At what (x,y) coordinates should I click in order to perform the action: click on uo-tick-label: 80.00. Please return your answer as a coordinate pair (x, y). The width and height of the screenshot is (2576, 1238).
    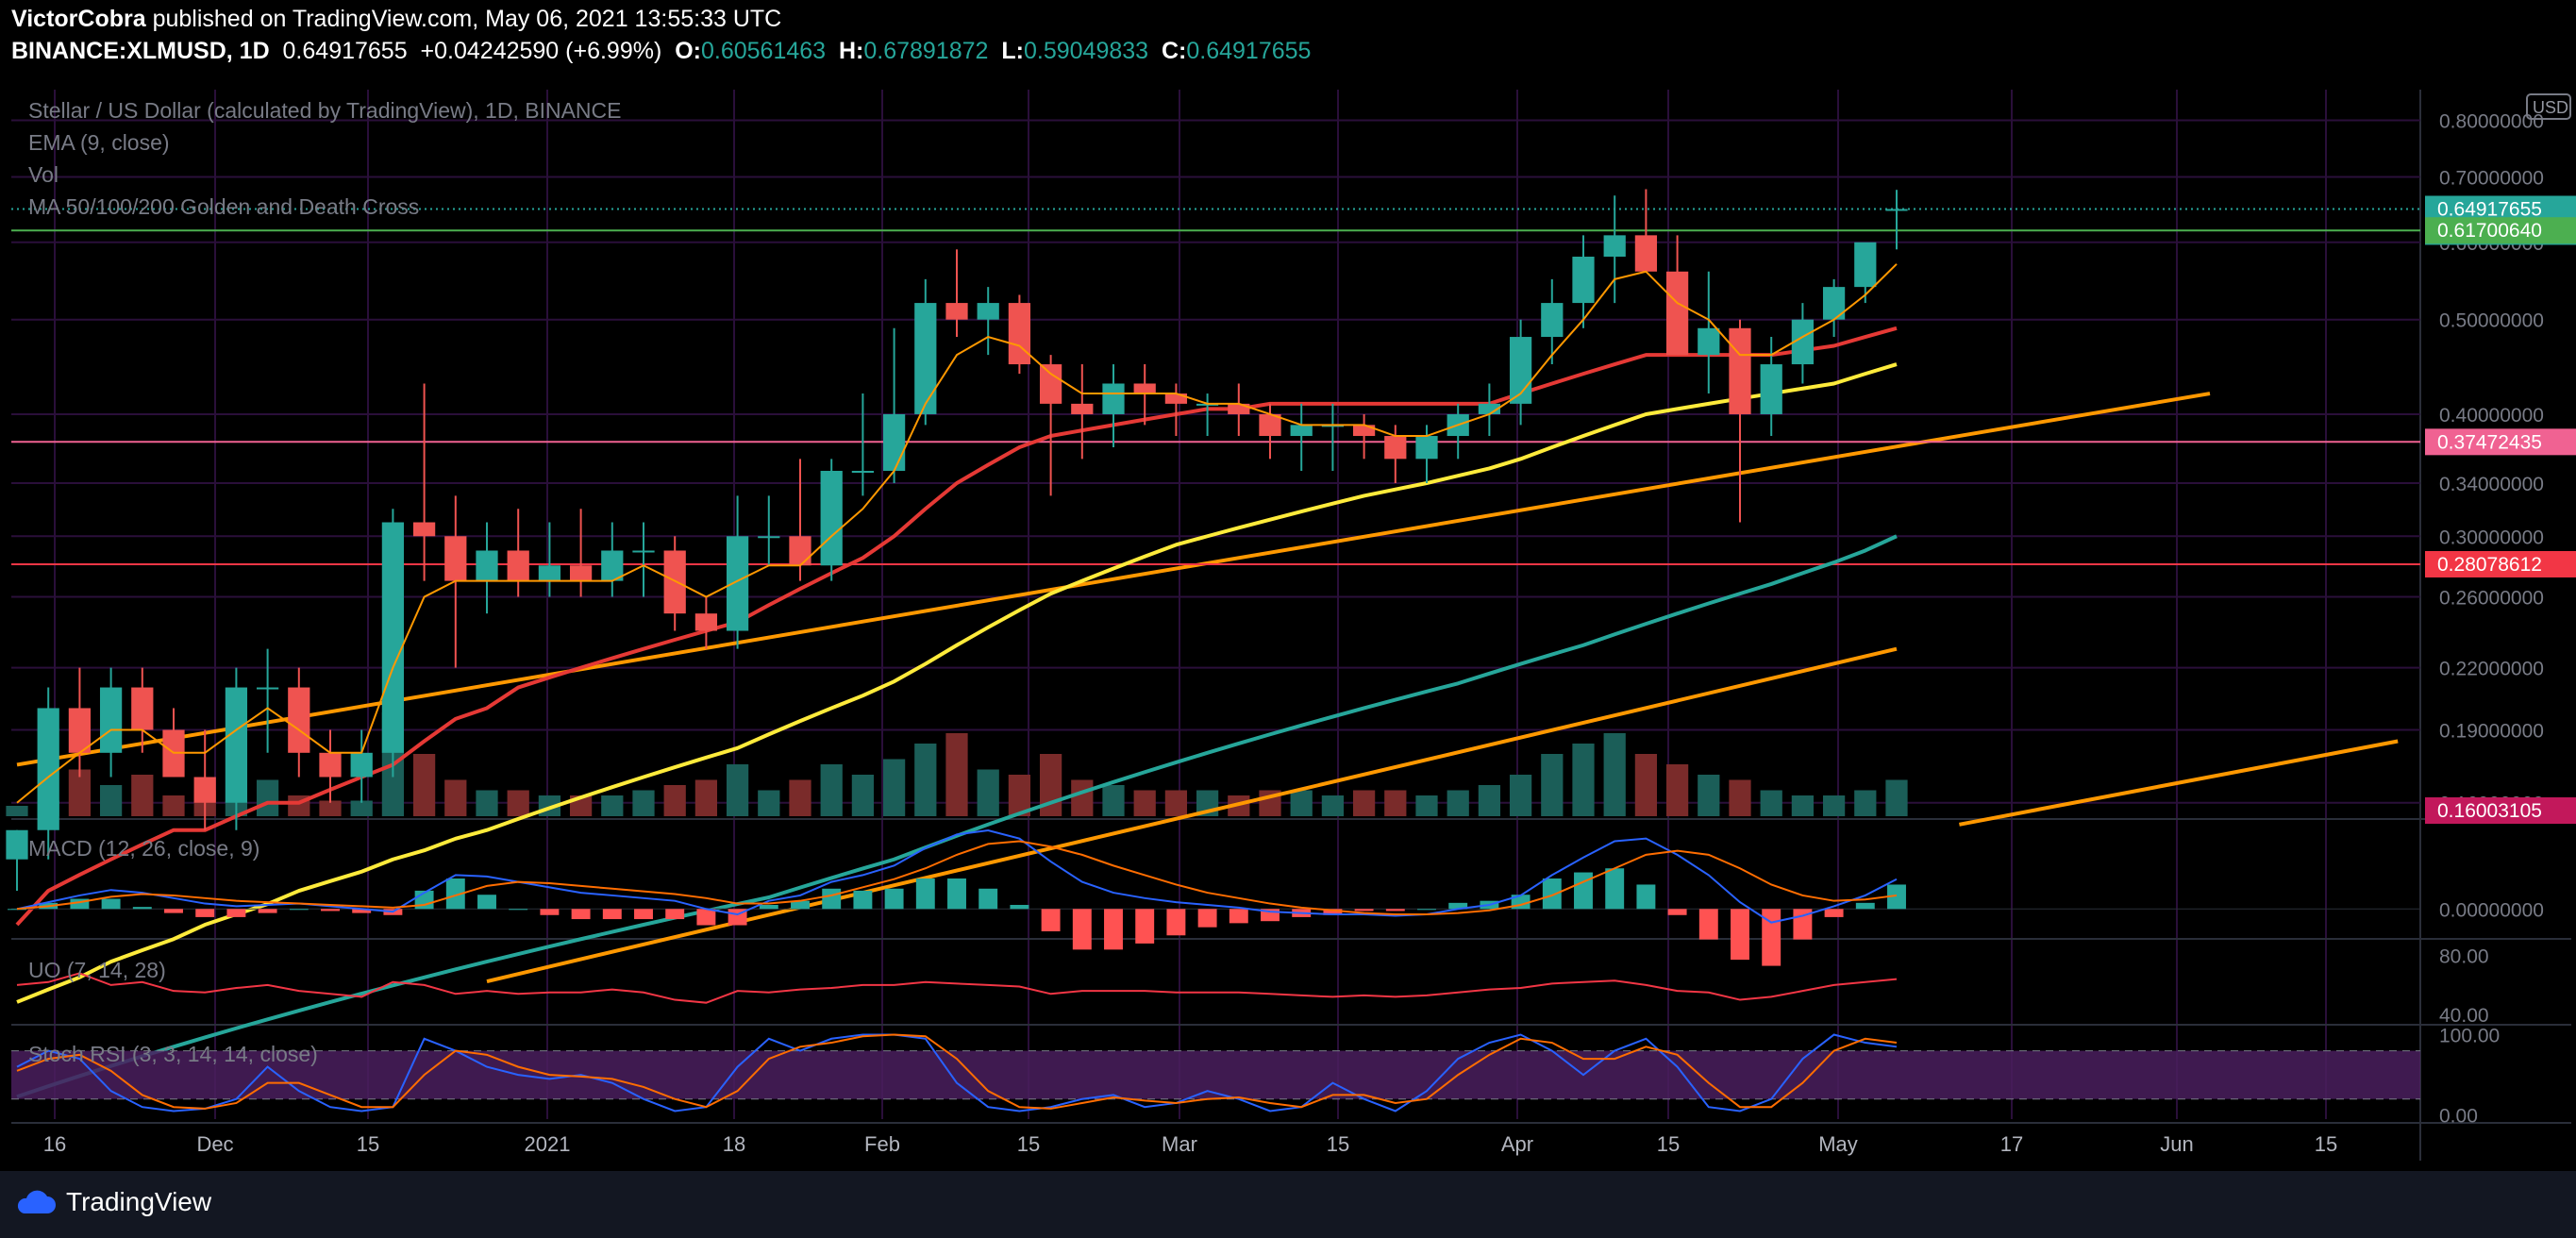
    Looking at the image, I should click on (2464, 957).